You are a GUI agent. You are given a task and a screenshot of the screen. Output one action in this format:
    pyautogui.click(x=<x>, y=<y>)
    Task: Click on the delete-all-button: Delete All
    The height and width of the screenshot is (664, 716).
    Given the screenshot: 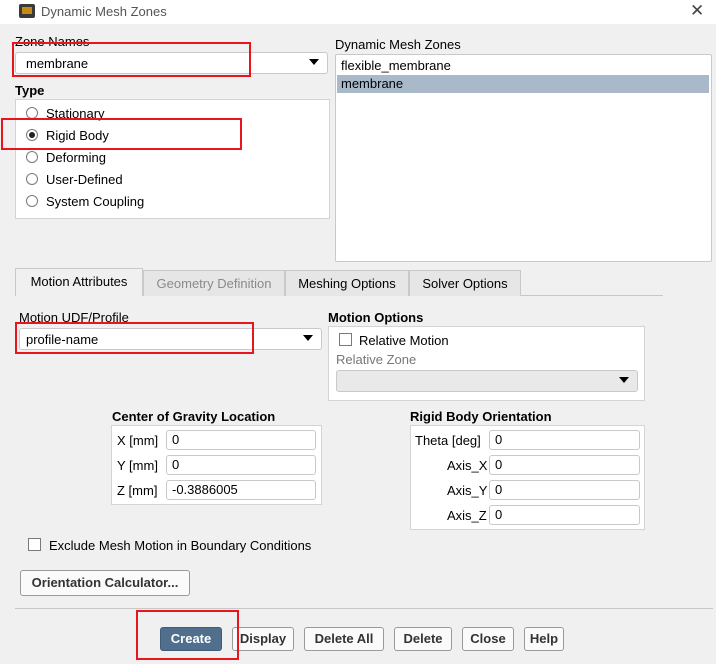 What is the action you would take?
    pyautogui.click(x=344, y=639)
    